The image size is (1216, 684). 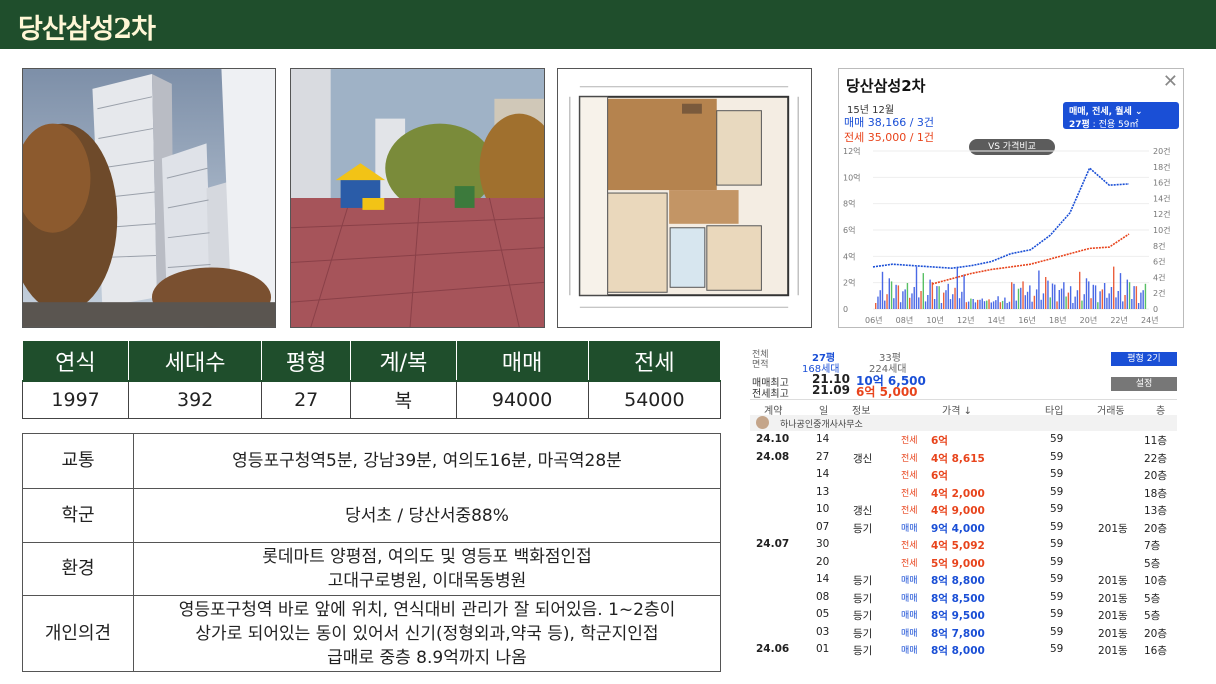 What do you see at coordinates (909, 598) in the screenshot?
I see `row-type: 매매` at bounding box center [909, 598].